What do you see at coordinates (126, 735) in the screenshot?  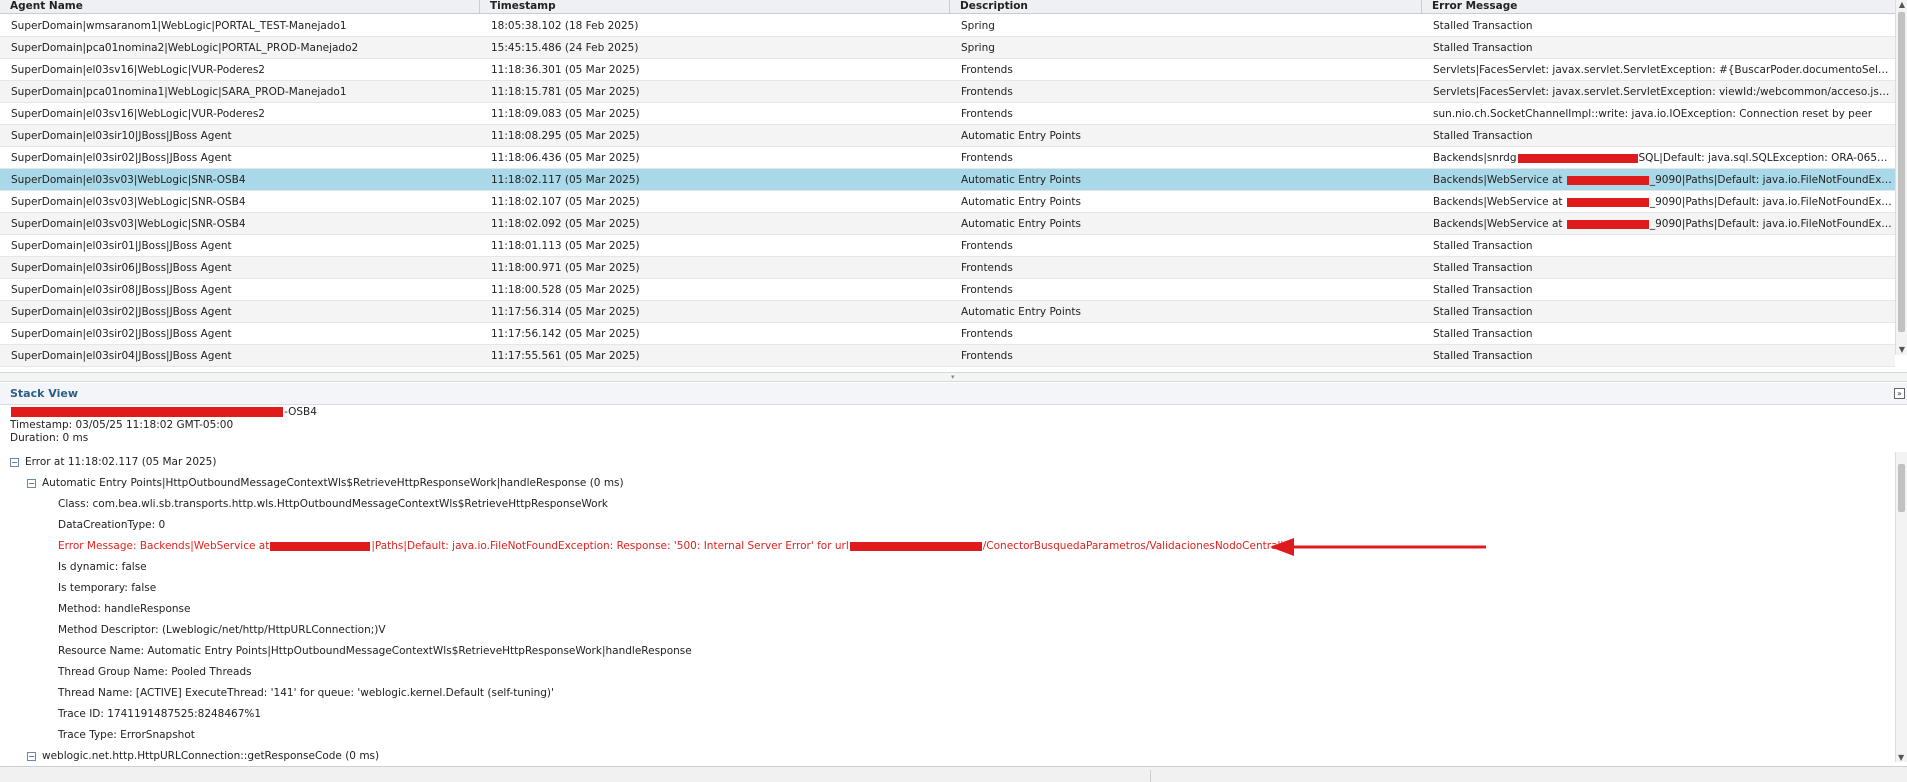 I see `prop-trace-type: Trace Type: ErrorSnapshot` at bounding box center [126, 735].